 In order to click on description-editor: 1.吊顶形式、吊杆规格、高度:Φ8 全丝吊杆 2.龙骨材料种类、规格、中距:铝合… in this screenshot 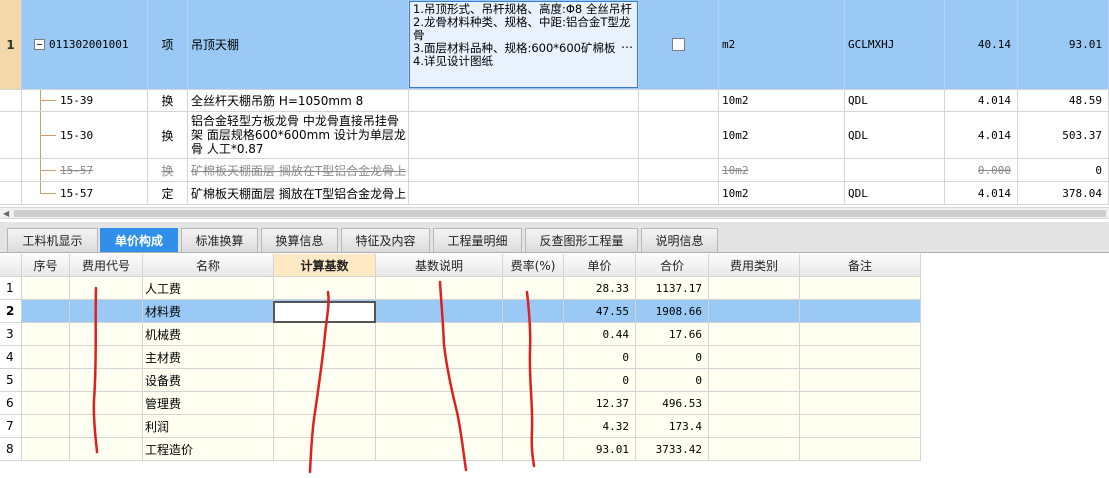, I will do `click(523, 44)`.